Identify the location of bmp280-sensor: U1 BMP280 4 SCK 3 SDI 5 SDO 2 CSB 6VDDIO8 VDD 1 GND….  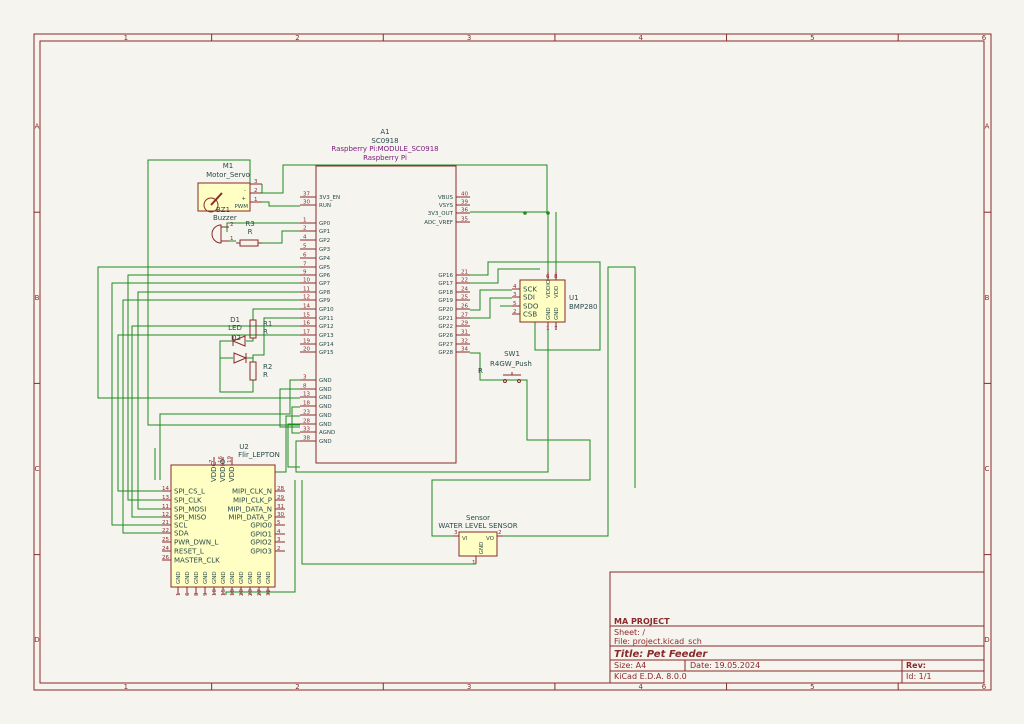
(554, 302).